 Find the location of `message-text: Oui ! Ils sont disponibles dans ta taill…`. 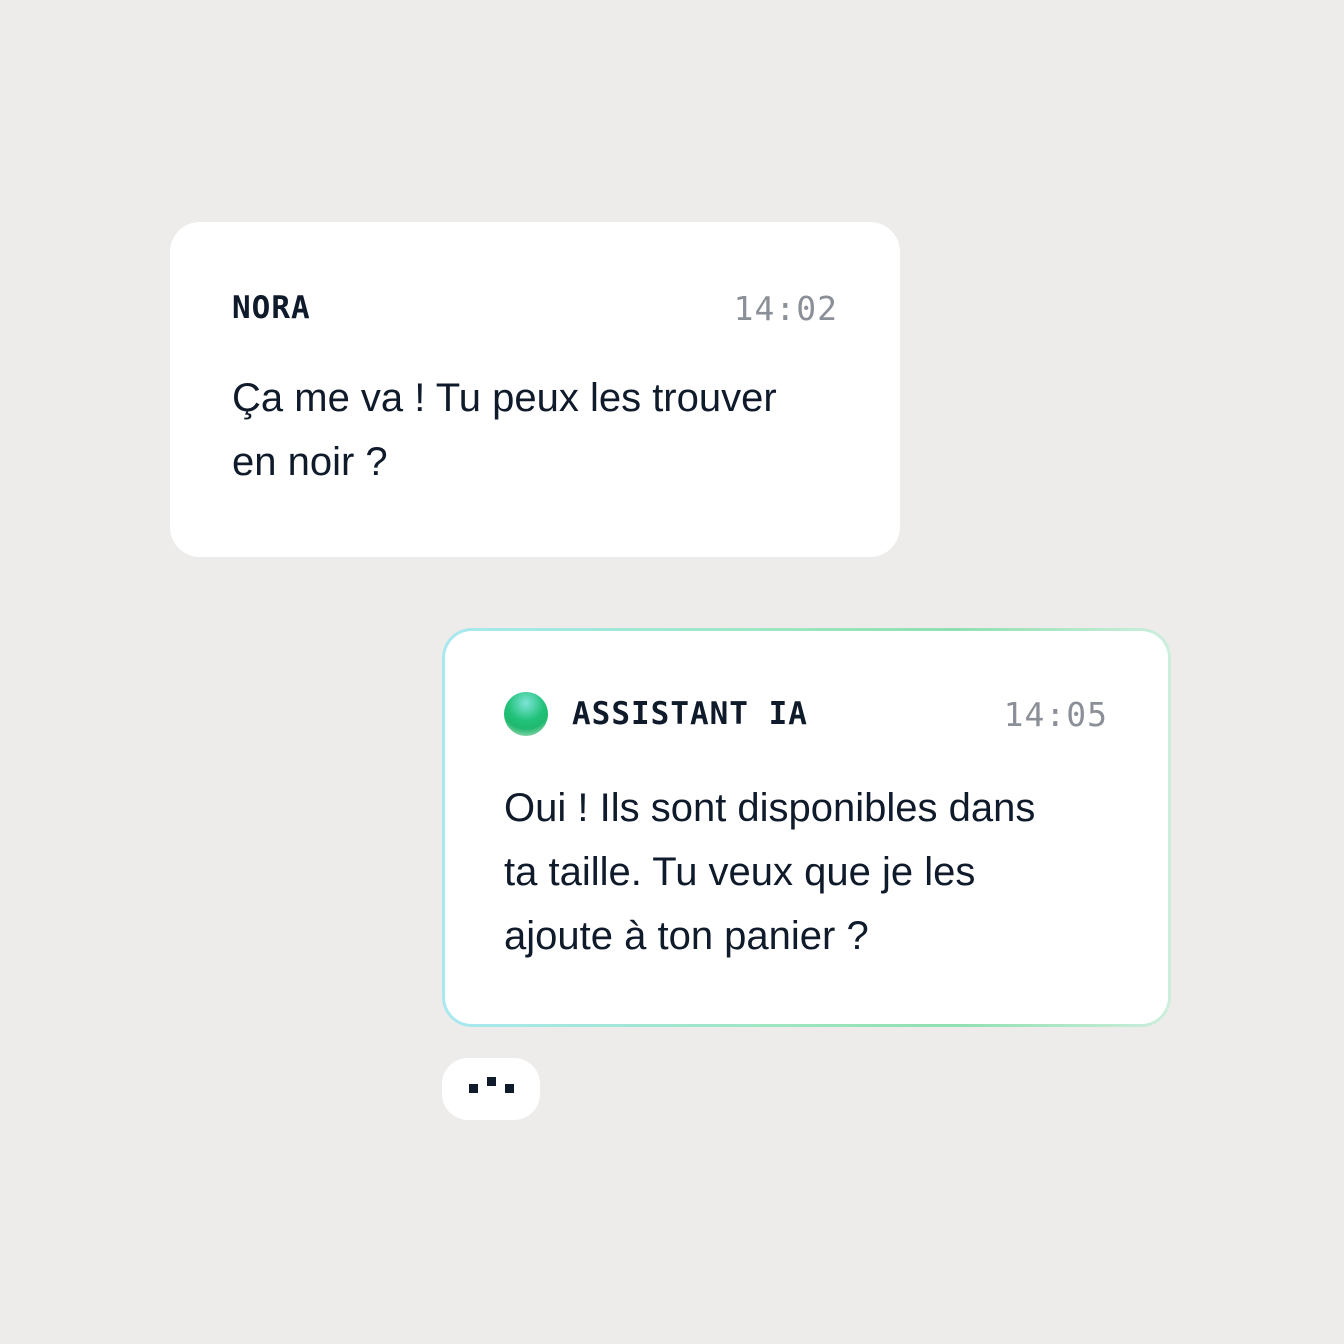

message-text: Oui ! Ils sont disponibles dans ta taill… is located at coordinates (770, 872).